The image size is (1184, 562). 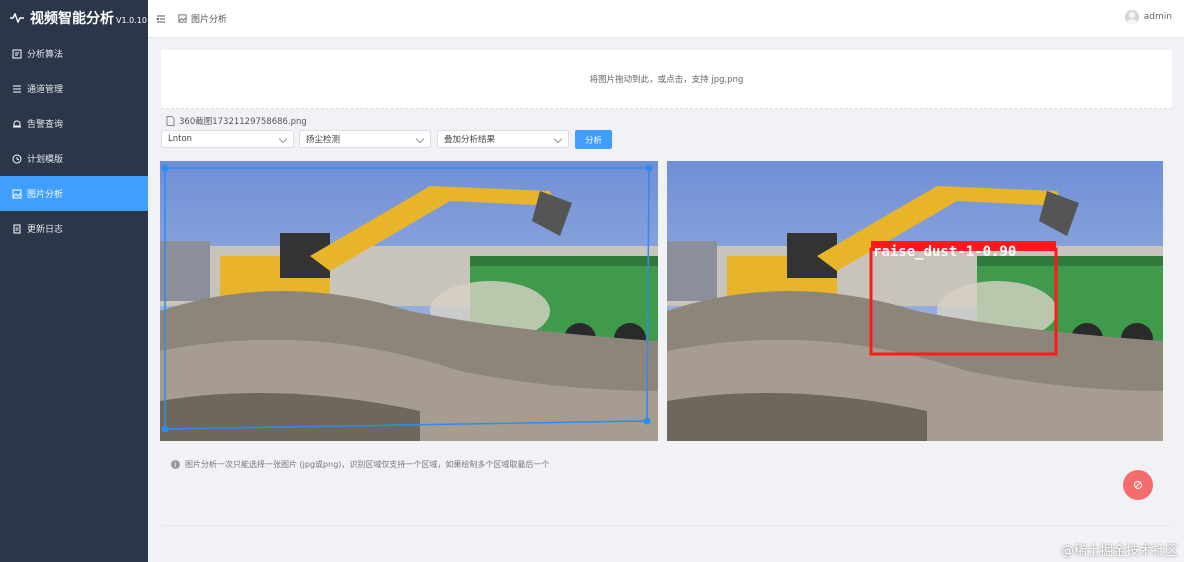 I want to click on breadcrumb: 图片分析, so click(x=202, y=18).